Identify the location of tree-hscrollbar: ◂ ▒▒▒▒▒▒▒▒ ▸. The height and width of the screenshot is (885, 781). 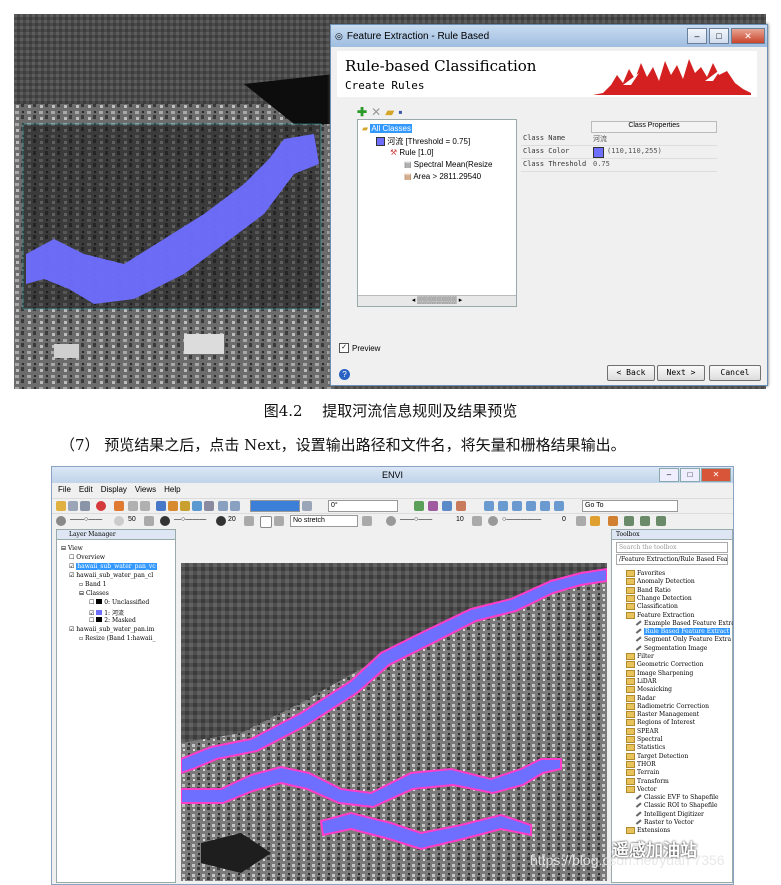
(437, 300).